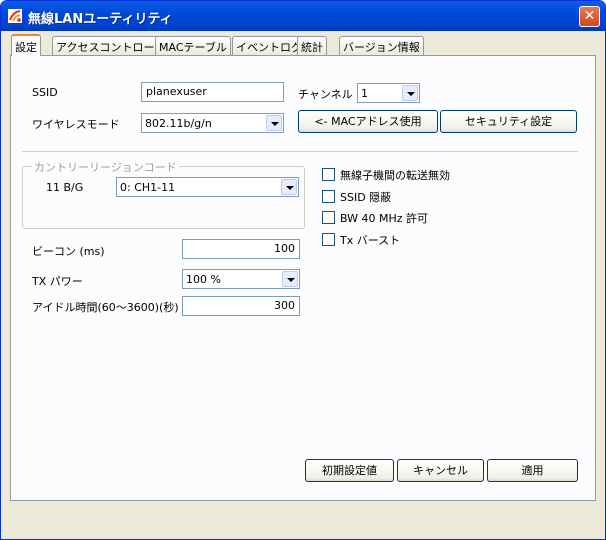  What do you see at coordinates (328, 174) in the screenshot?
I see `disable-inter-client-forwarding-checkbox` at bounding box center [328, 174].